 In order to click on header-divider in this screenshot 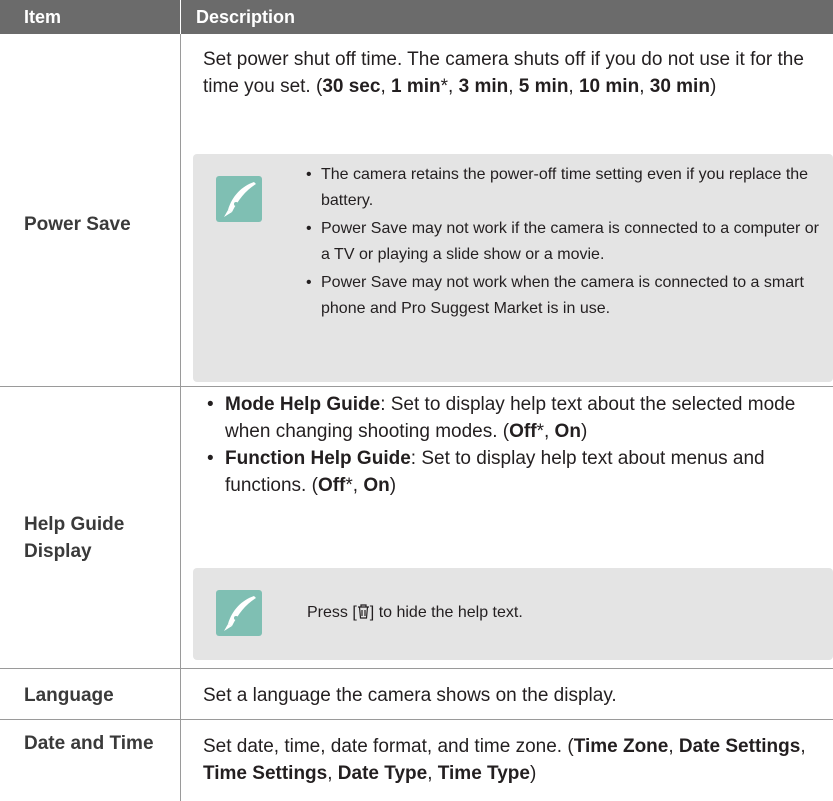, I will do `click(180, 17)`.